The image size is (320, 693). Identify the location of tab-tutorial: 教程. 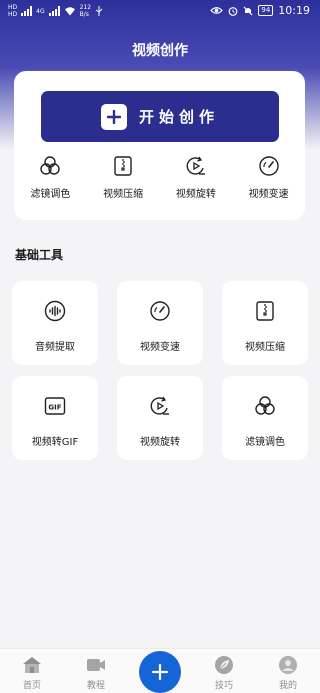
(96, 671).